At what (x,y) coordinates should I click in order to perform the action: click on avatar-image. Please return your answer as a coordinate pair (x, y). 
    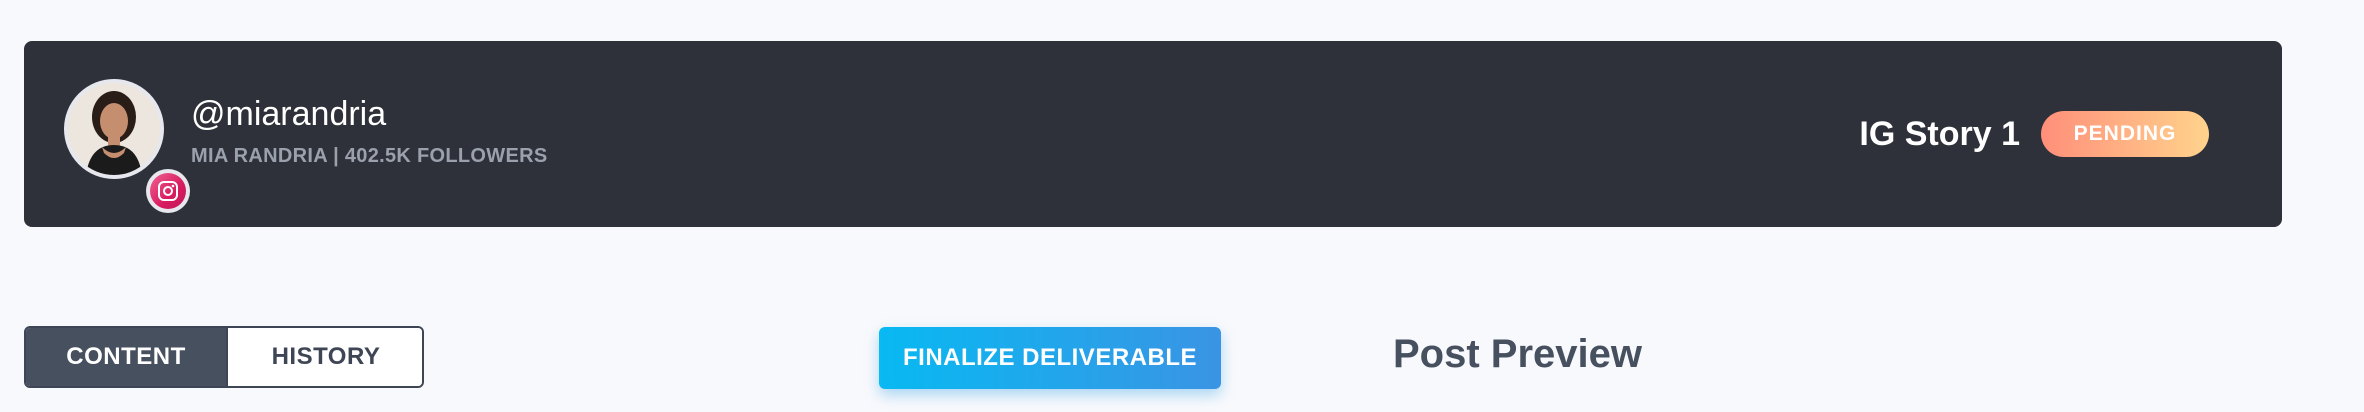
    Looking at the image, I should click on (114, 129).